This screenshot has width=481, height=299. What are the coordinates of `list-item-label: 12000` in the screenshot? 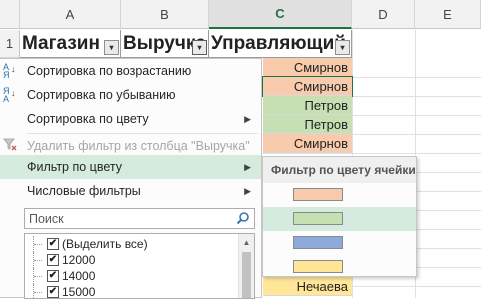 It's located at (79, 260).